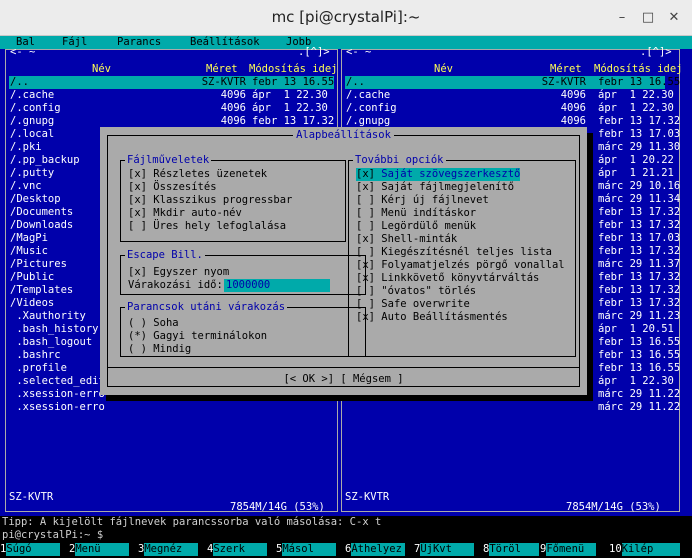 This screenshot has width=692, height=558. I want to click on file-row-name: /MagPi, so click(29, 238).